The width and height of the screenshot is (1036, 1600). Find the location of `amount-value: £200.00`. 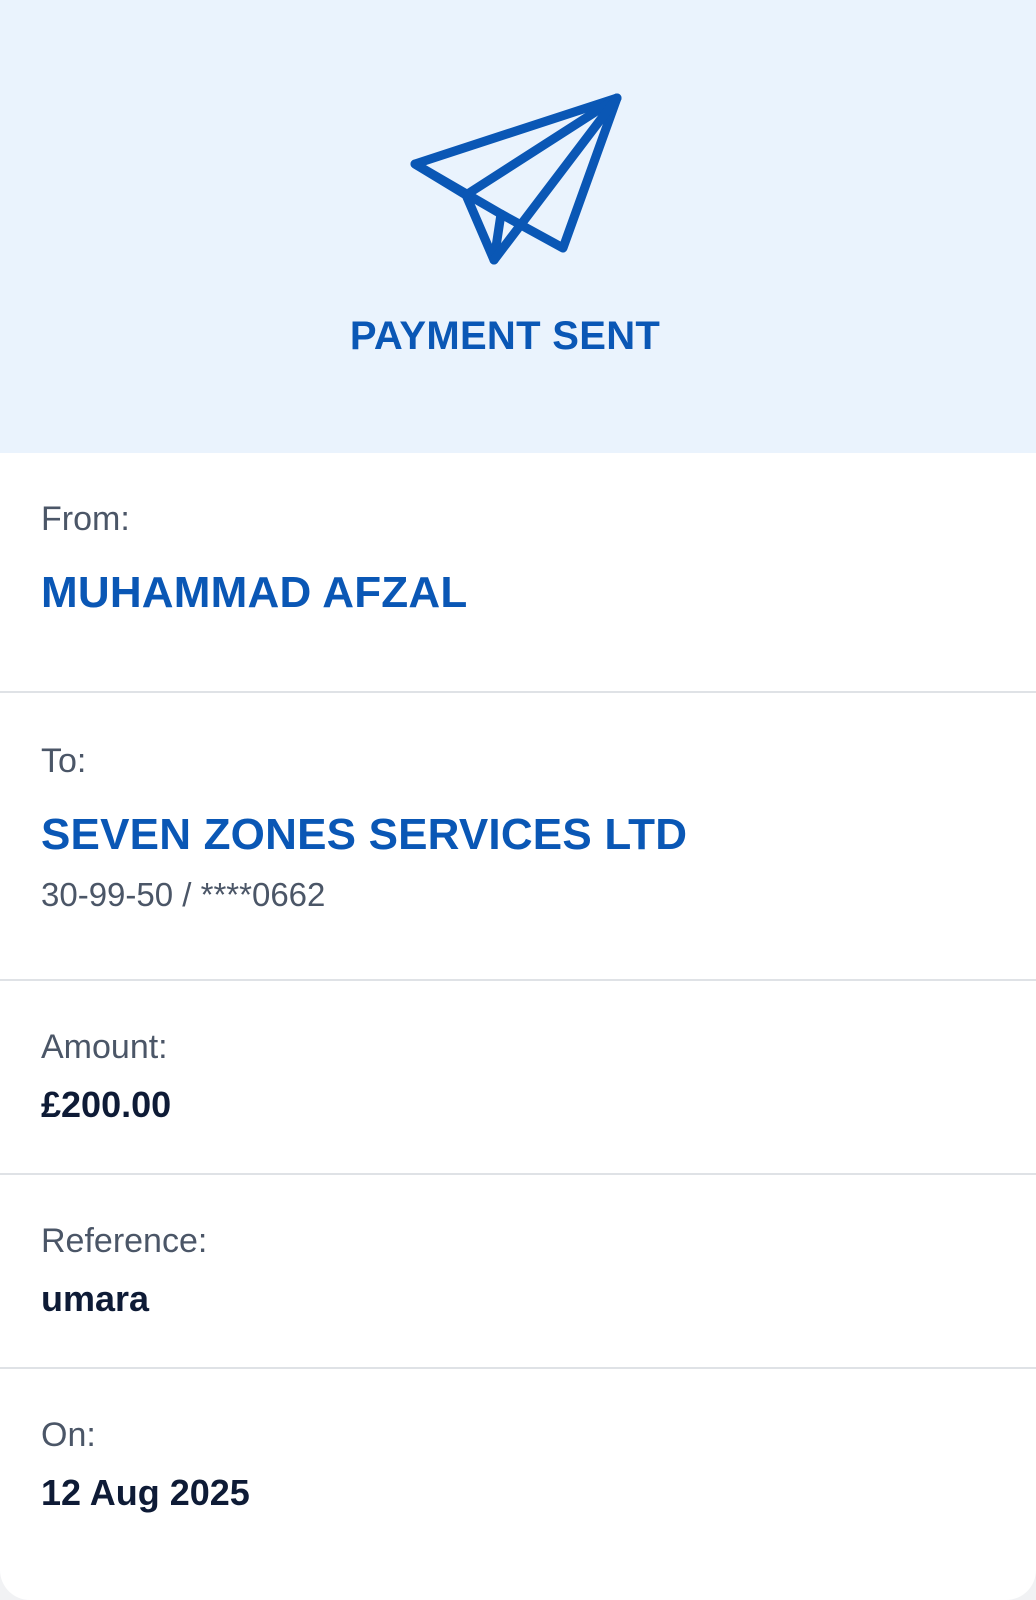

amount-value: £200.00 is located at coordinates (106, 1104).